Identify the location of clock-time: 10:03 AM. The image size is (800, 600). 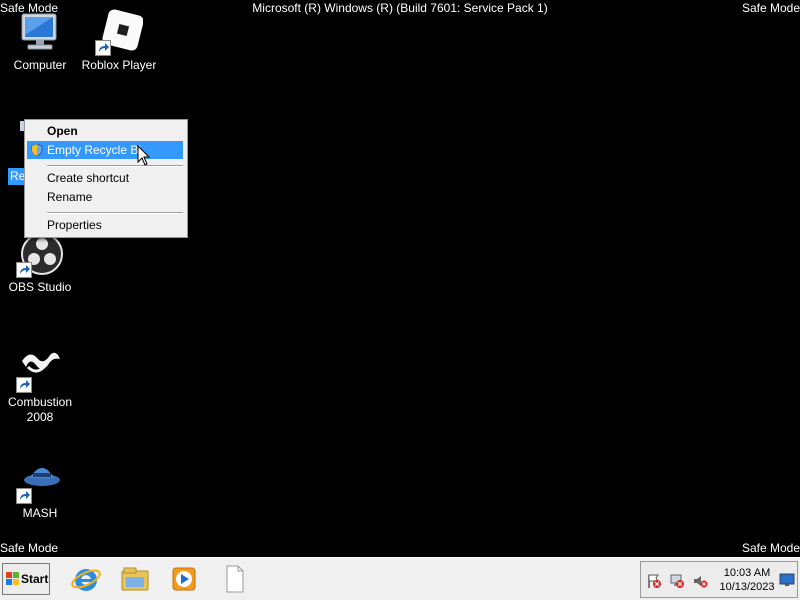
(747, 573).